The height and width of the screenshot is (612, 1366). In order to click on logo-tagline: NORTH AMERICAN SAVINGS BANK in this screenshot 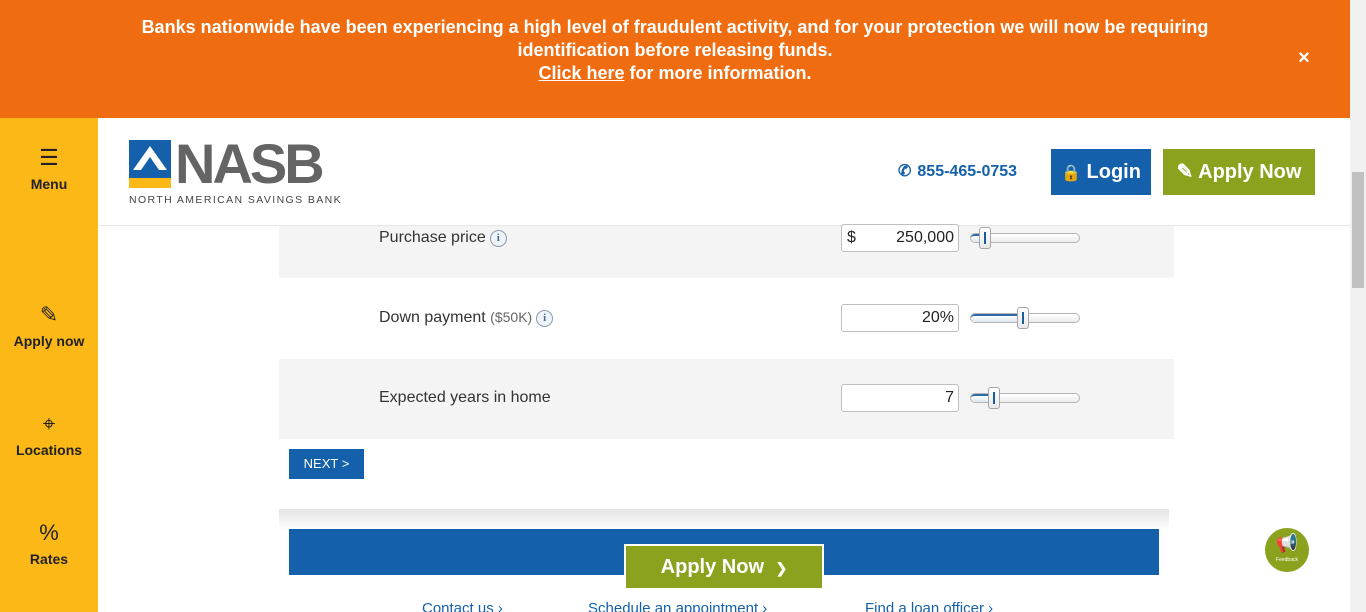, I will do `click(236, 200)`.